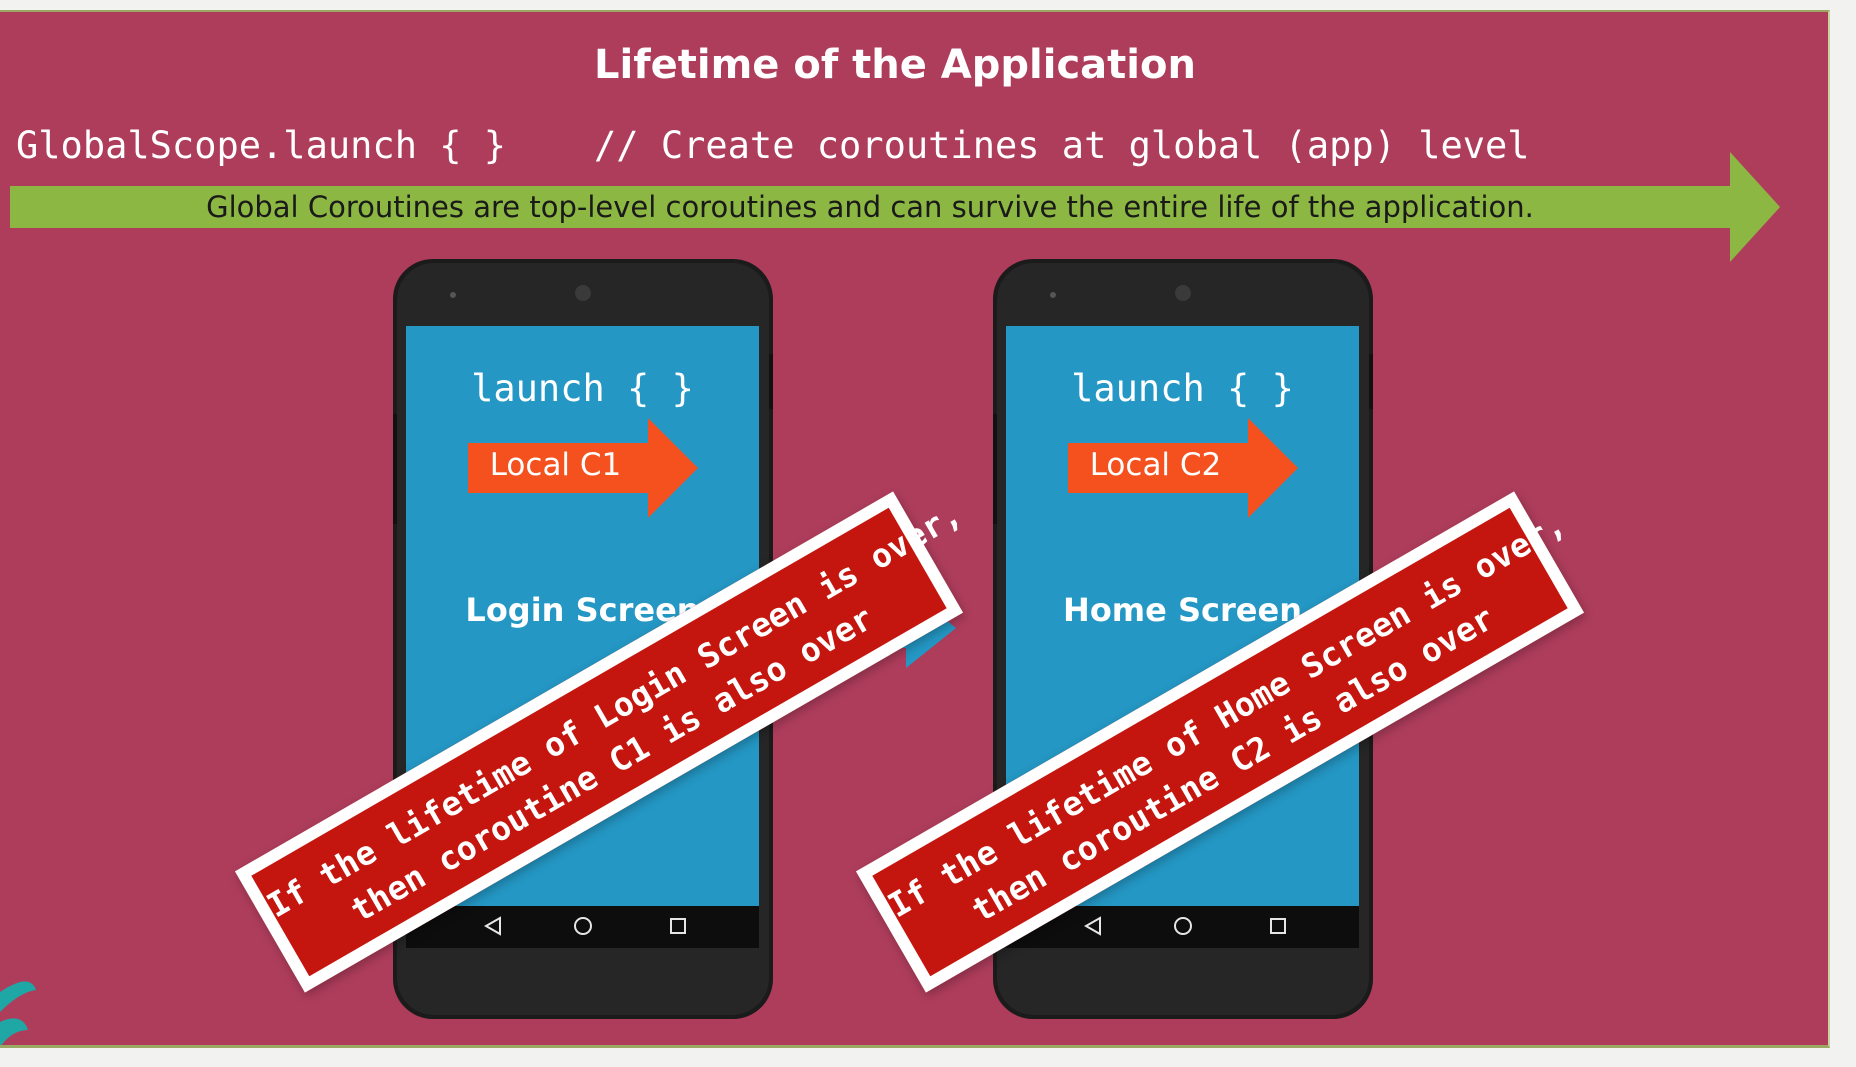  I want to click on local-coroutine-label: Local C1, so click(555, 465).